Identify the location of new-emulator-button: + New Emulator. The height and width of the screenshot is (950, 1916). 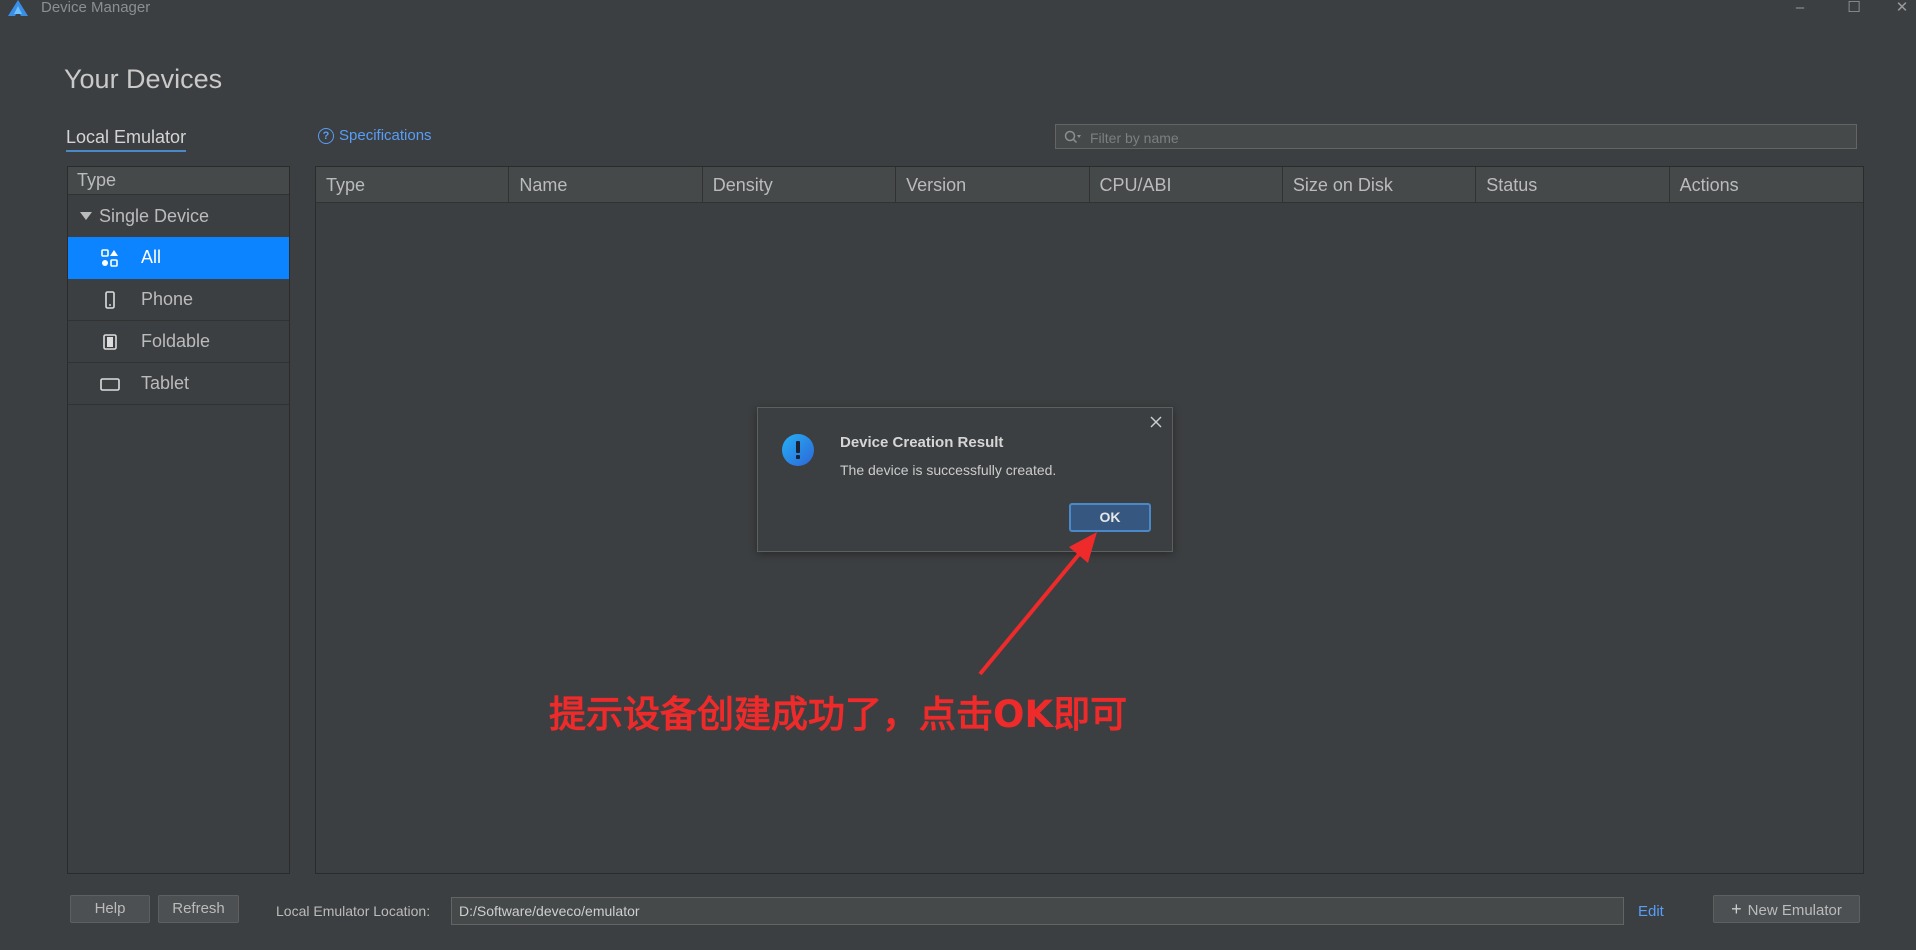
(1786, 909).